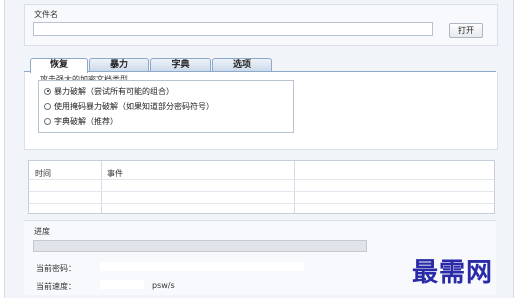 Image resolution: width=520 pixels, height=298 pixels. I want to click on radio-label: 字典破解（推荐）, so click(86, 121).